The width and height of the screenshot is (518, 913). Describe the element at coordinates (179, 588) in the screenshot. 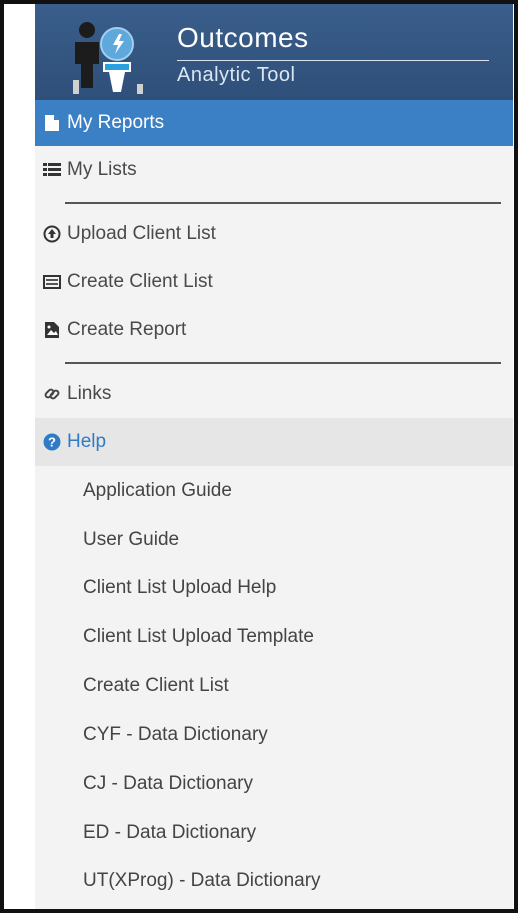

I see `help-item-client-list-upload-help: Client List Upload Help` at that location.